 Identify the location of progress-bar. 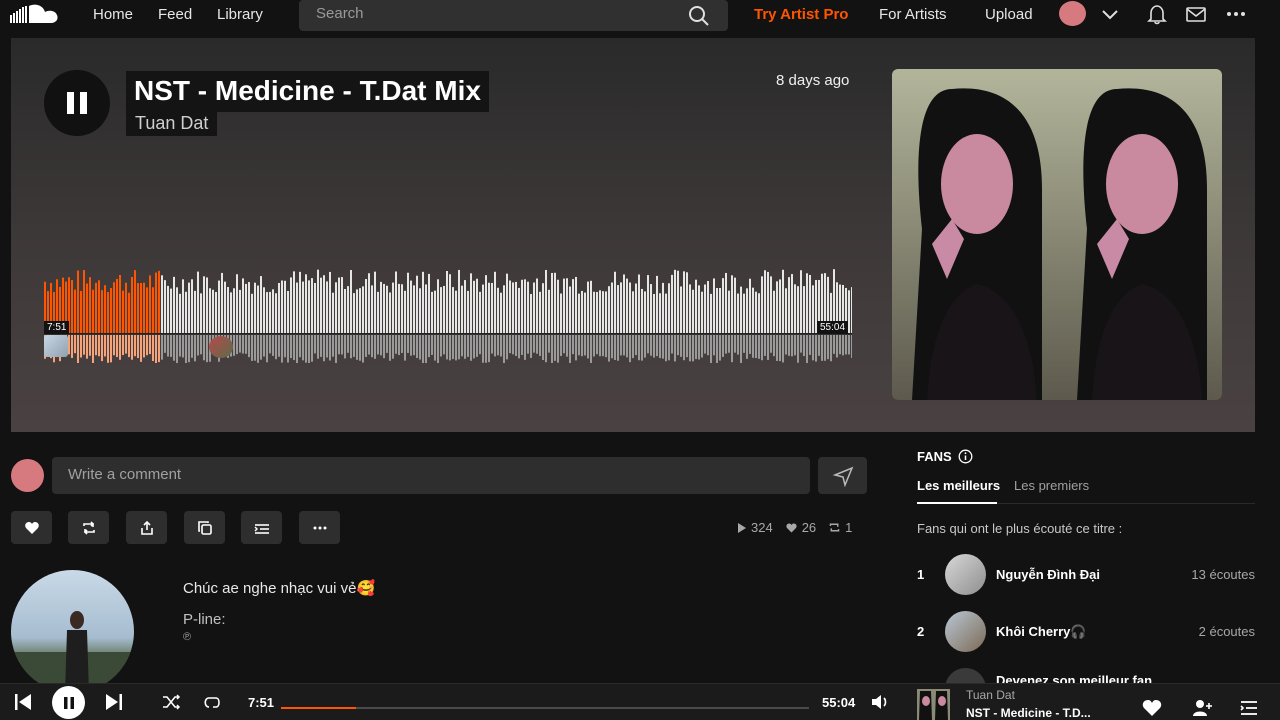
(545, 708).